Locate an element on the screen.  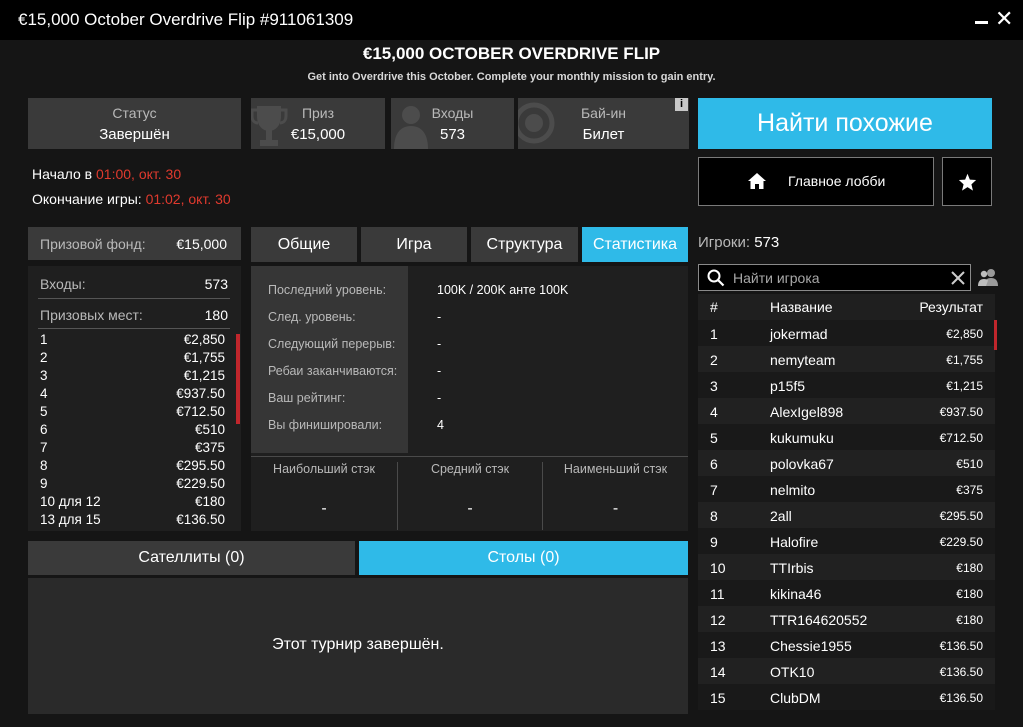
payout-amount: €375 is located at coordinates (209, 447).